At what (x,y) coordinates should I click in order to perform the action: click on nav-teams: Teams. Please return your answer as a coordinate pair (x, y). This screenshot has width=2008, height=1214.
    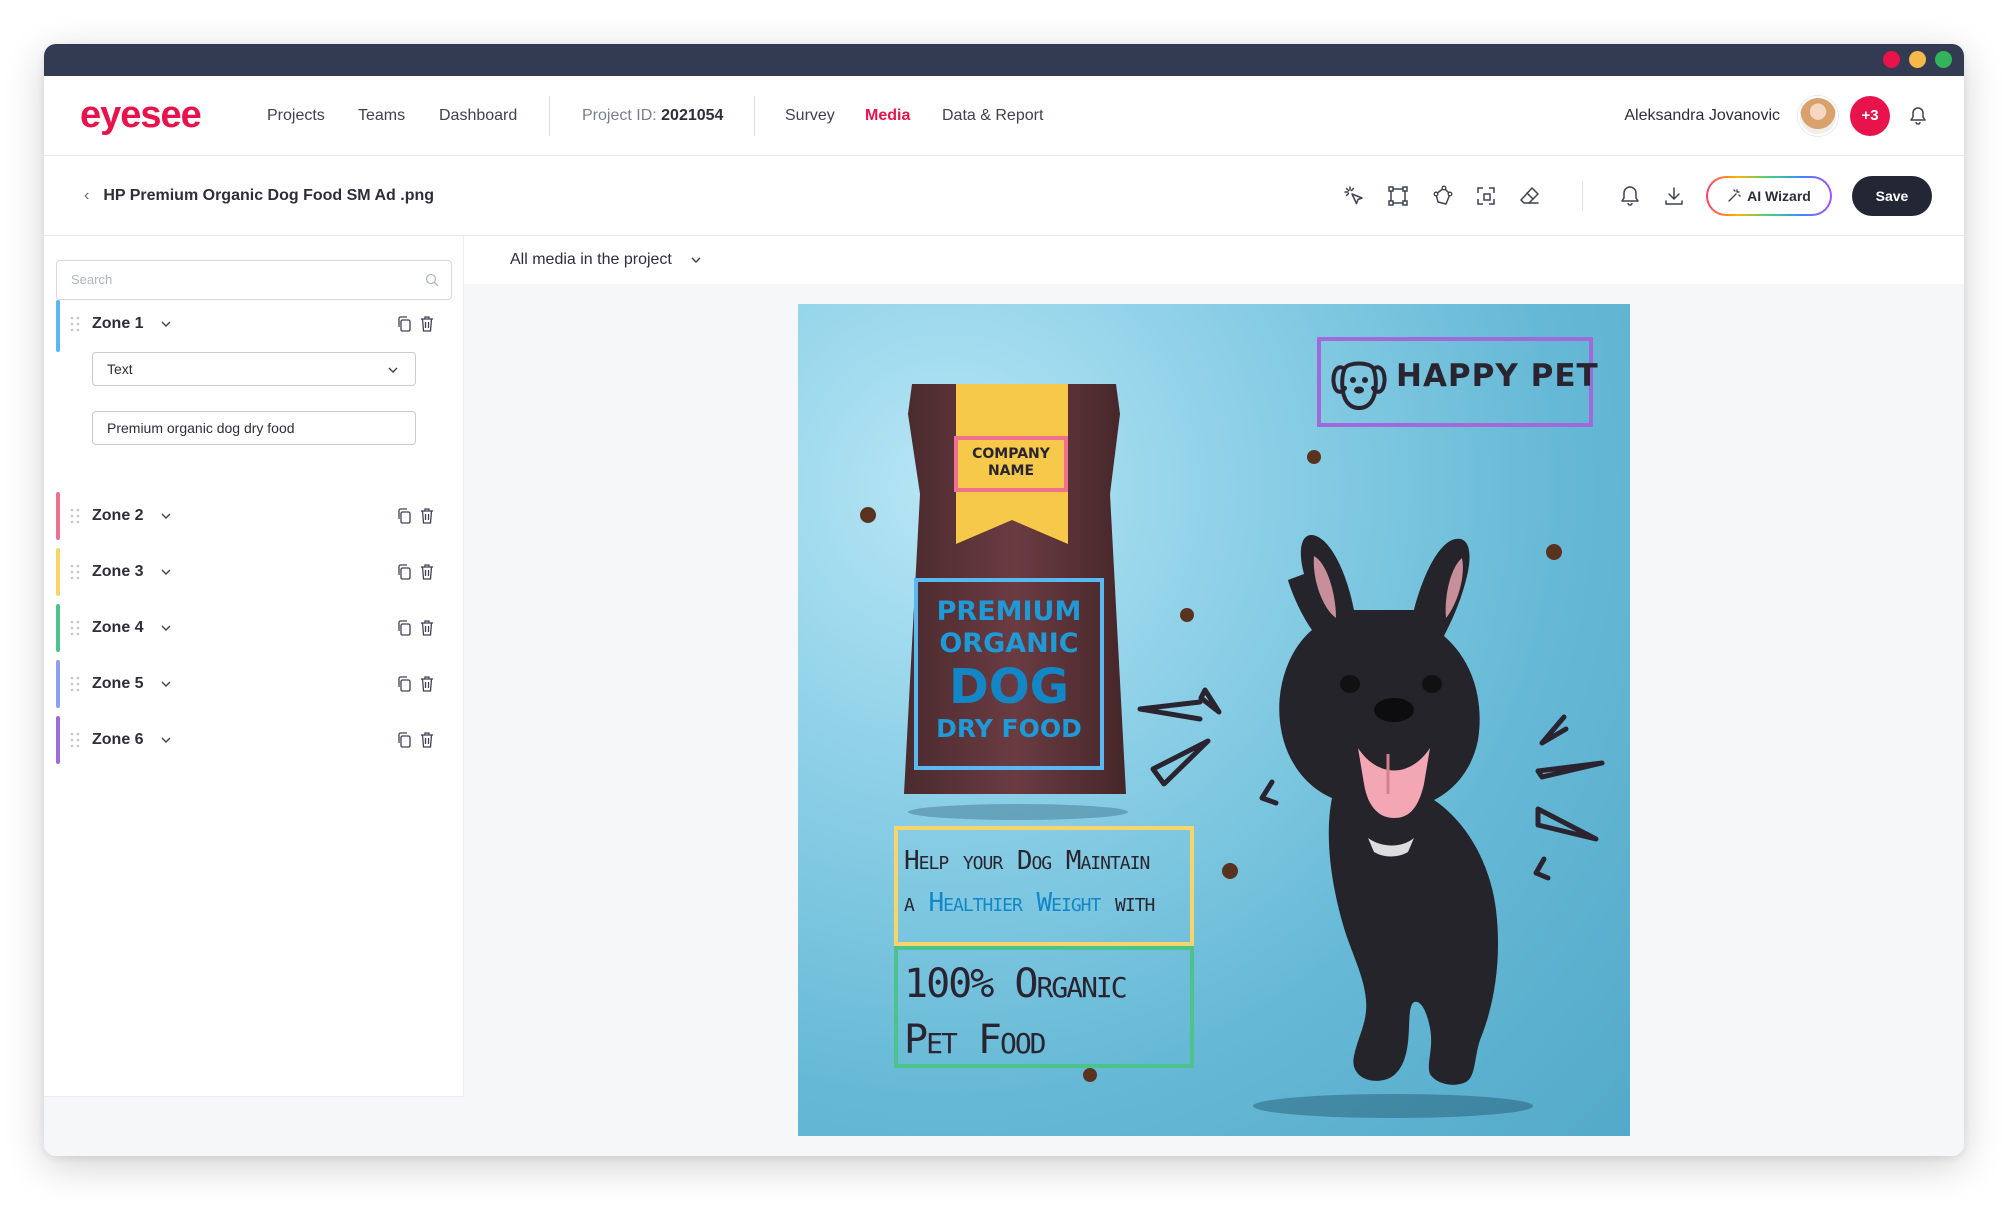
    Looking at the image, I should click on (381, 116).